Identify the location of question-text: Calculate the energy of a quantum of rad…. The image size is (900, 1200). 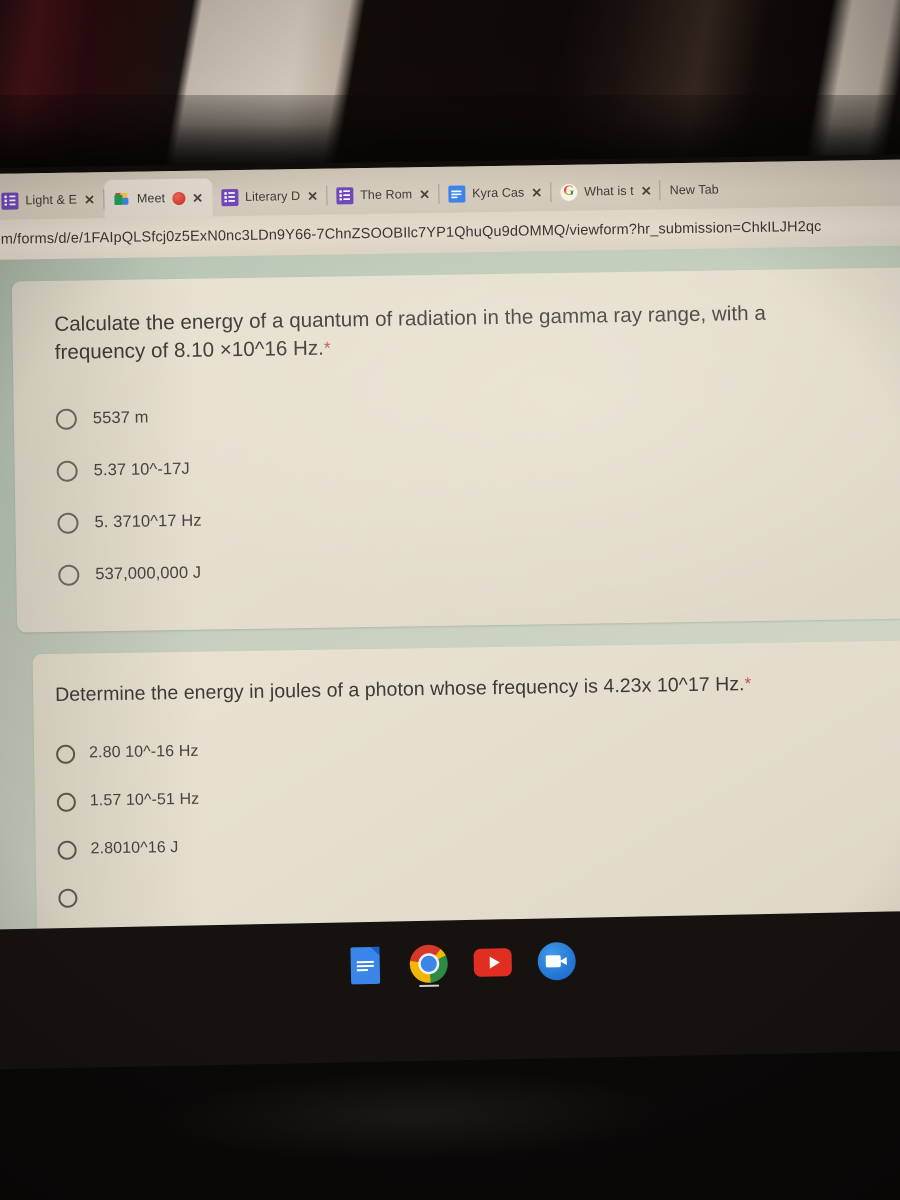
(410, 333).